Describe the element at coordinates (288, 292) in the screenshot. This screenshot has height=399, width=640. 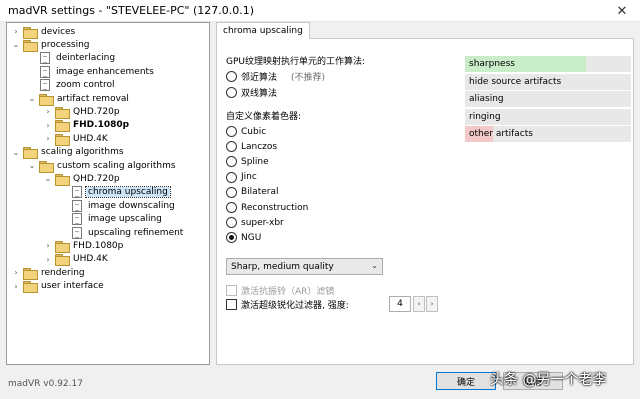
I see `anti-ringing-label: 激活抗振铃（AR）滤镜` at that location.